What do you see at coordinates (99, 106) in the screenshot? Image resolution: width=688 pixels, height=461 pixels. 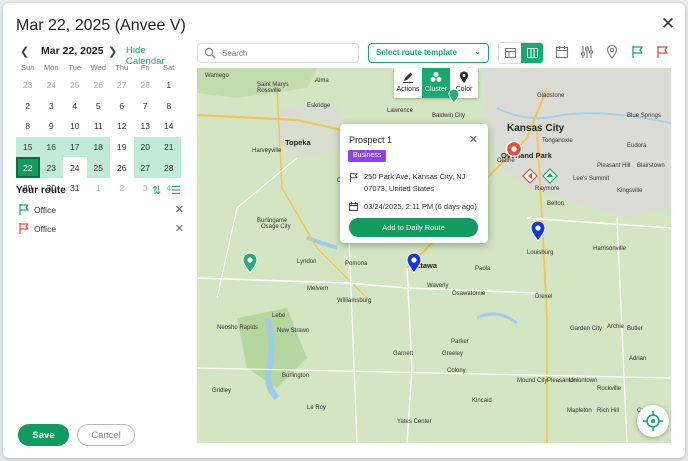 I see `calendar-day: 5` at bounding box center [99, 106].